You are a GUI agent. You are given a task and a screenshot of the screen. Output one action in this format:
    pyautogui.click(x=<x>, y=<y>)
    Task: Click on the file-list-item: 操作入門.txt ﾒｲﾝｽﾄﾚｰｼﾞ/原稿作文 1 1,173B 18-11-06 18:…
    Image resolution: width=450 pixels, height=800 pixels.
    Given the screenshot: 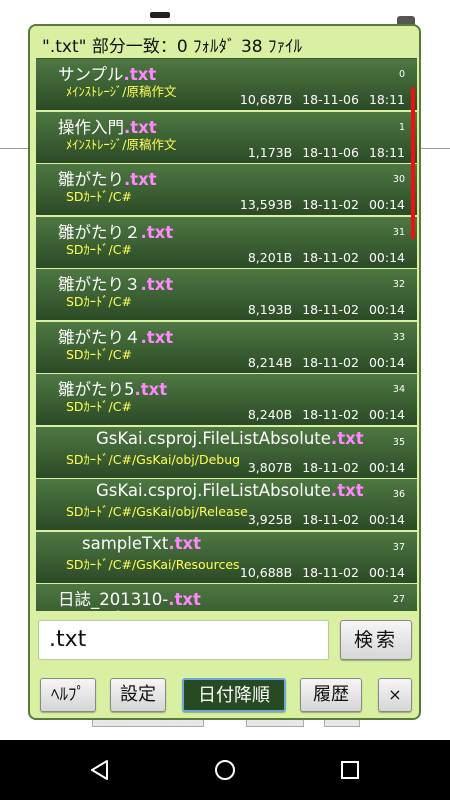 What is the action you would take?
    pyautogui.click(x=226, y=137)
    